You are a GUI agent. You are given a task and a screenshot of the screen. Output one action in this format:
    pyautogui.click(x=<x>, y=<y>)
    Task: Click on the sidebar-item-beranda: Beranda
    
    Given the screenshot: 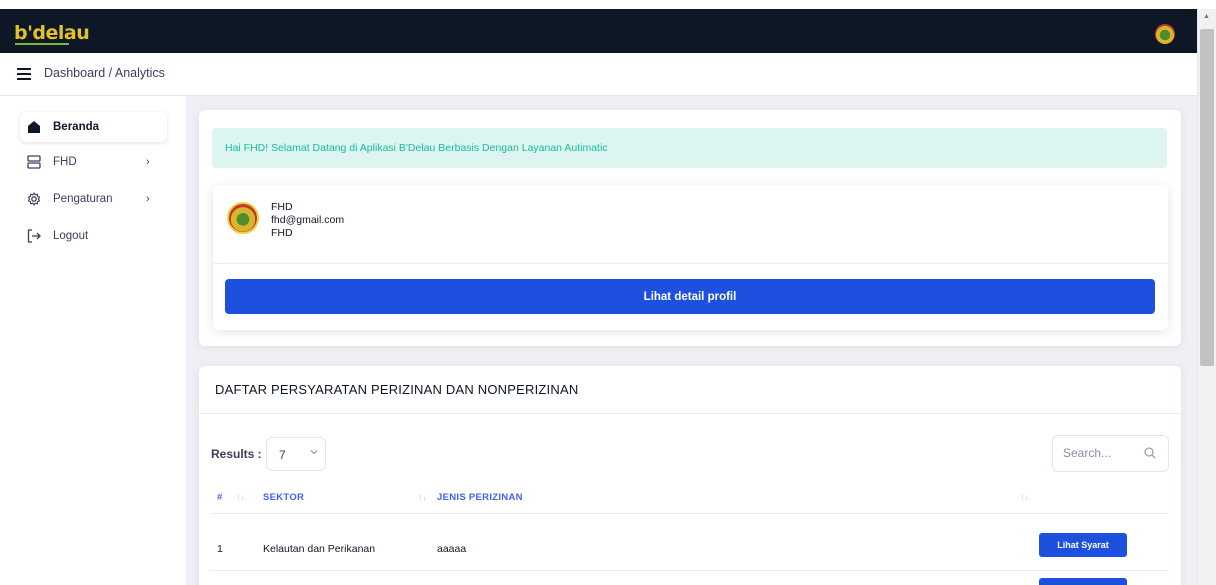 What is the action you would take?
    pyautogui.click(x=93, y=127)
    